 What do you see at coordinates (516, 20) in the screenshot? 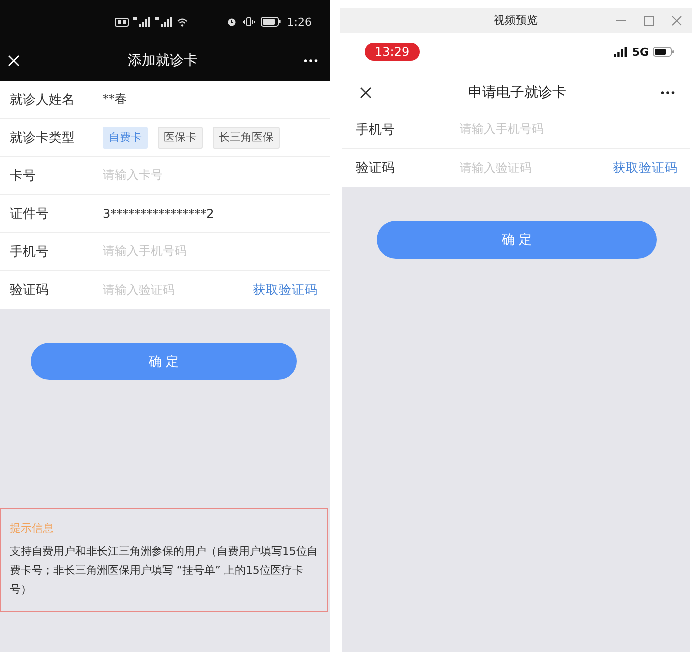
I see `window-title: 视频预览` at bounding box center [516, 20].